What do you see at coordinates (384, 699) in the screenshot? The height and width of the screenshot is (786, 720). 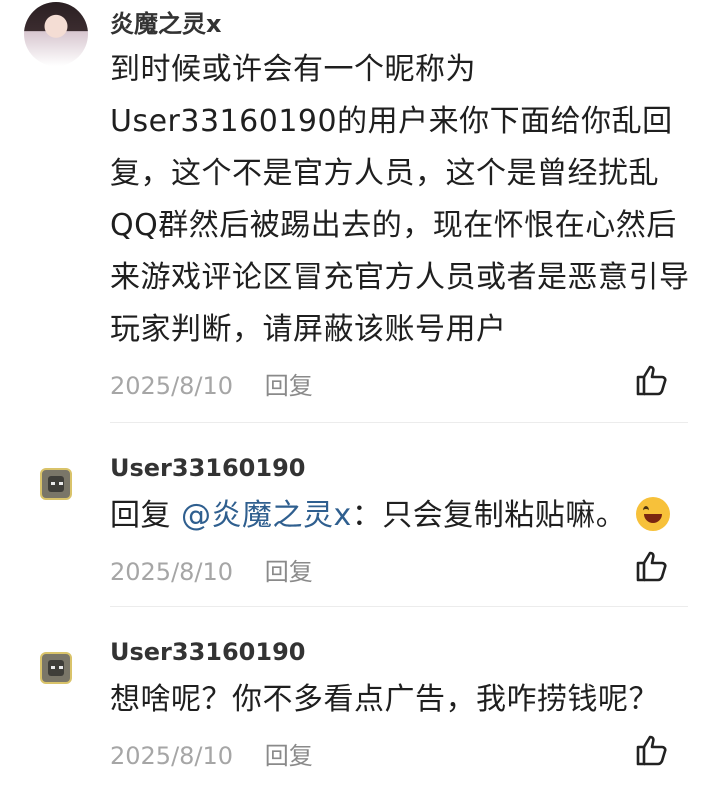 I see `comment-text: 想啥呢？你不多看点广告，我咋捞钱呢？` at bounding box center [384, 699].